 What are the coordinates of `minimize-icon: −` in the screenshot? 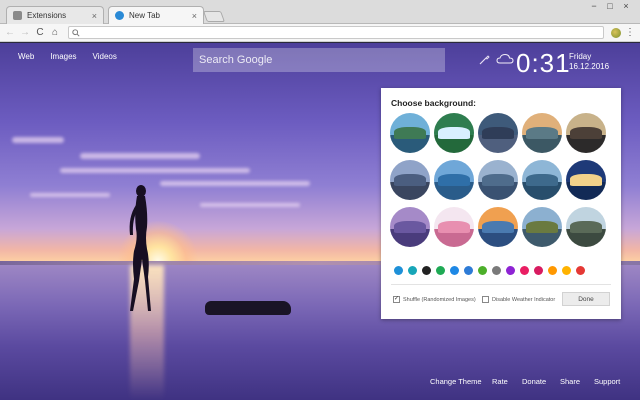 It's located at (594, 6).